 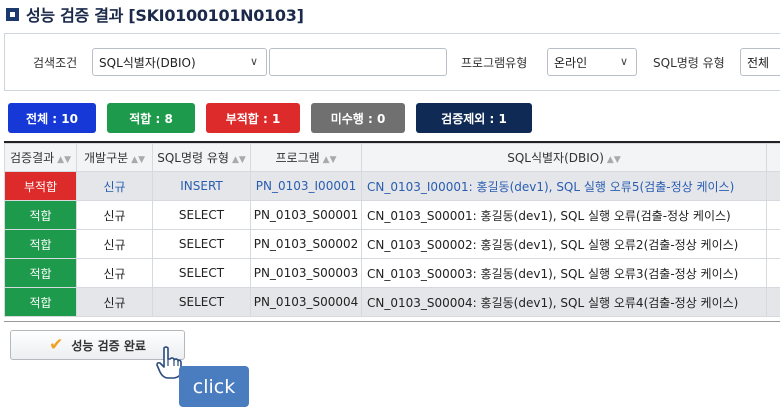 What do you see at coordinates (114, 157) in the screenshot?
I see `column-header-dev: 개발구분 ▲▼` at bounding box center [114, 157].